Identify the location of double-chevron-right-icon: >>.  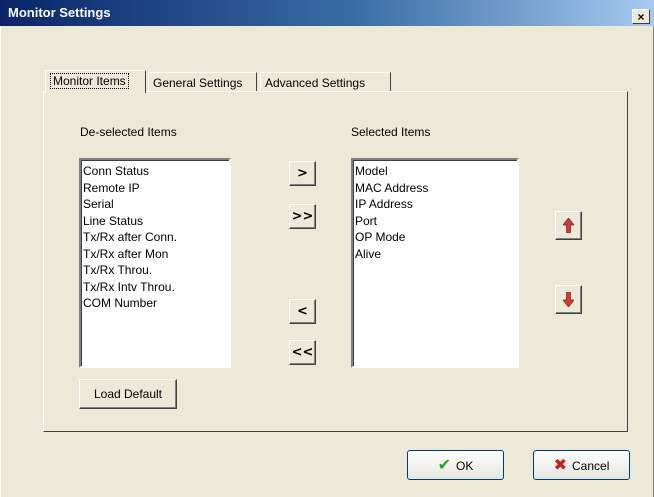
(302, 216).